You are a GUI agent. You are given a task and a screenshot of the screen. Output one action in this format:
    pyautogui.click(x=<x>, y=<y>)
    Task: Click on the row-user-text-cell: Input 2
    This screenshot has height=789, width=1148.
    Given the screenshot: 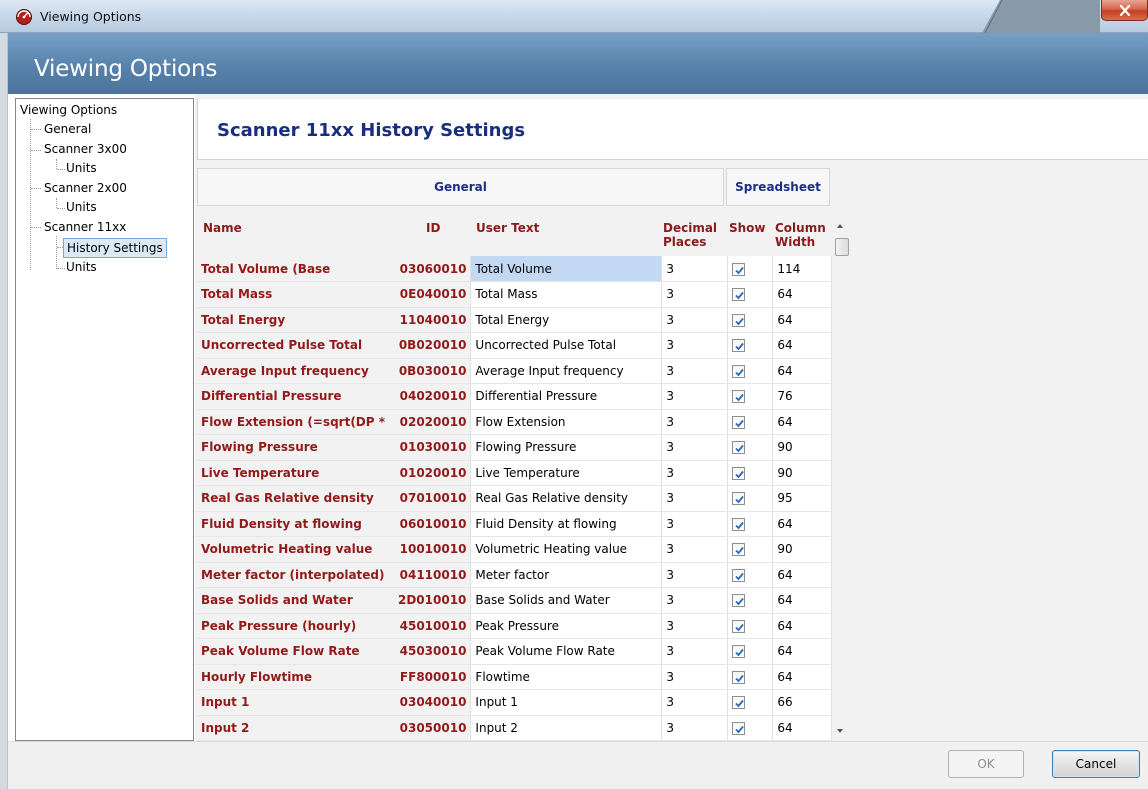 What is the action you would take?
    pyautogui.click(x=566, y=728)
    